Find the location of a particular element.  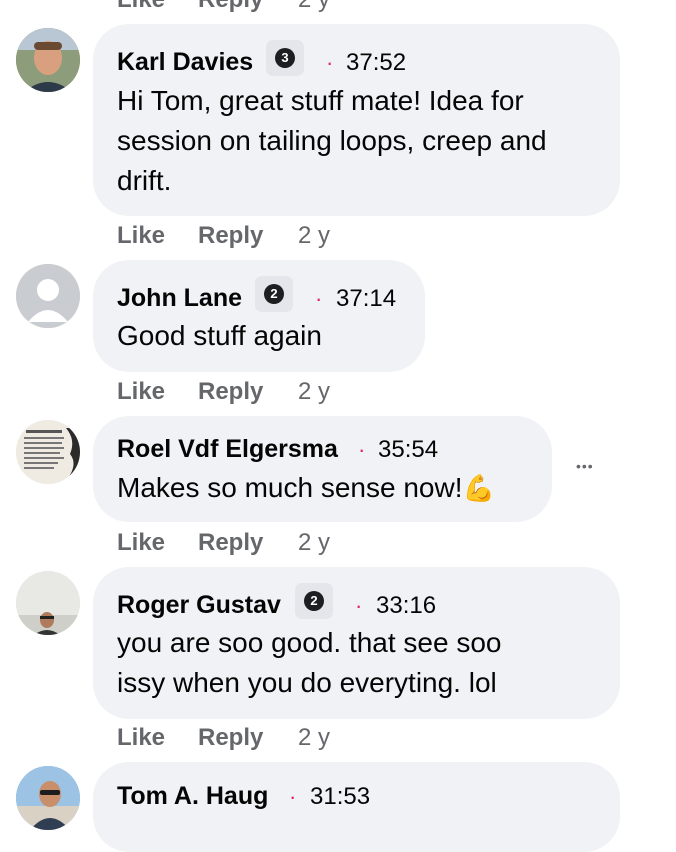

flexed-biceps-emoji: 💪 is located at coordinates (478, 488).